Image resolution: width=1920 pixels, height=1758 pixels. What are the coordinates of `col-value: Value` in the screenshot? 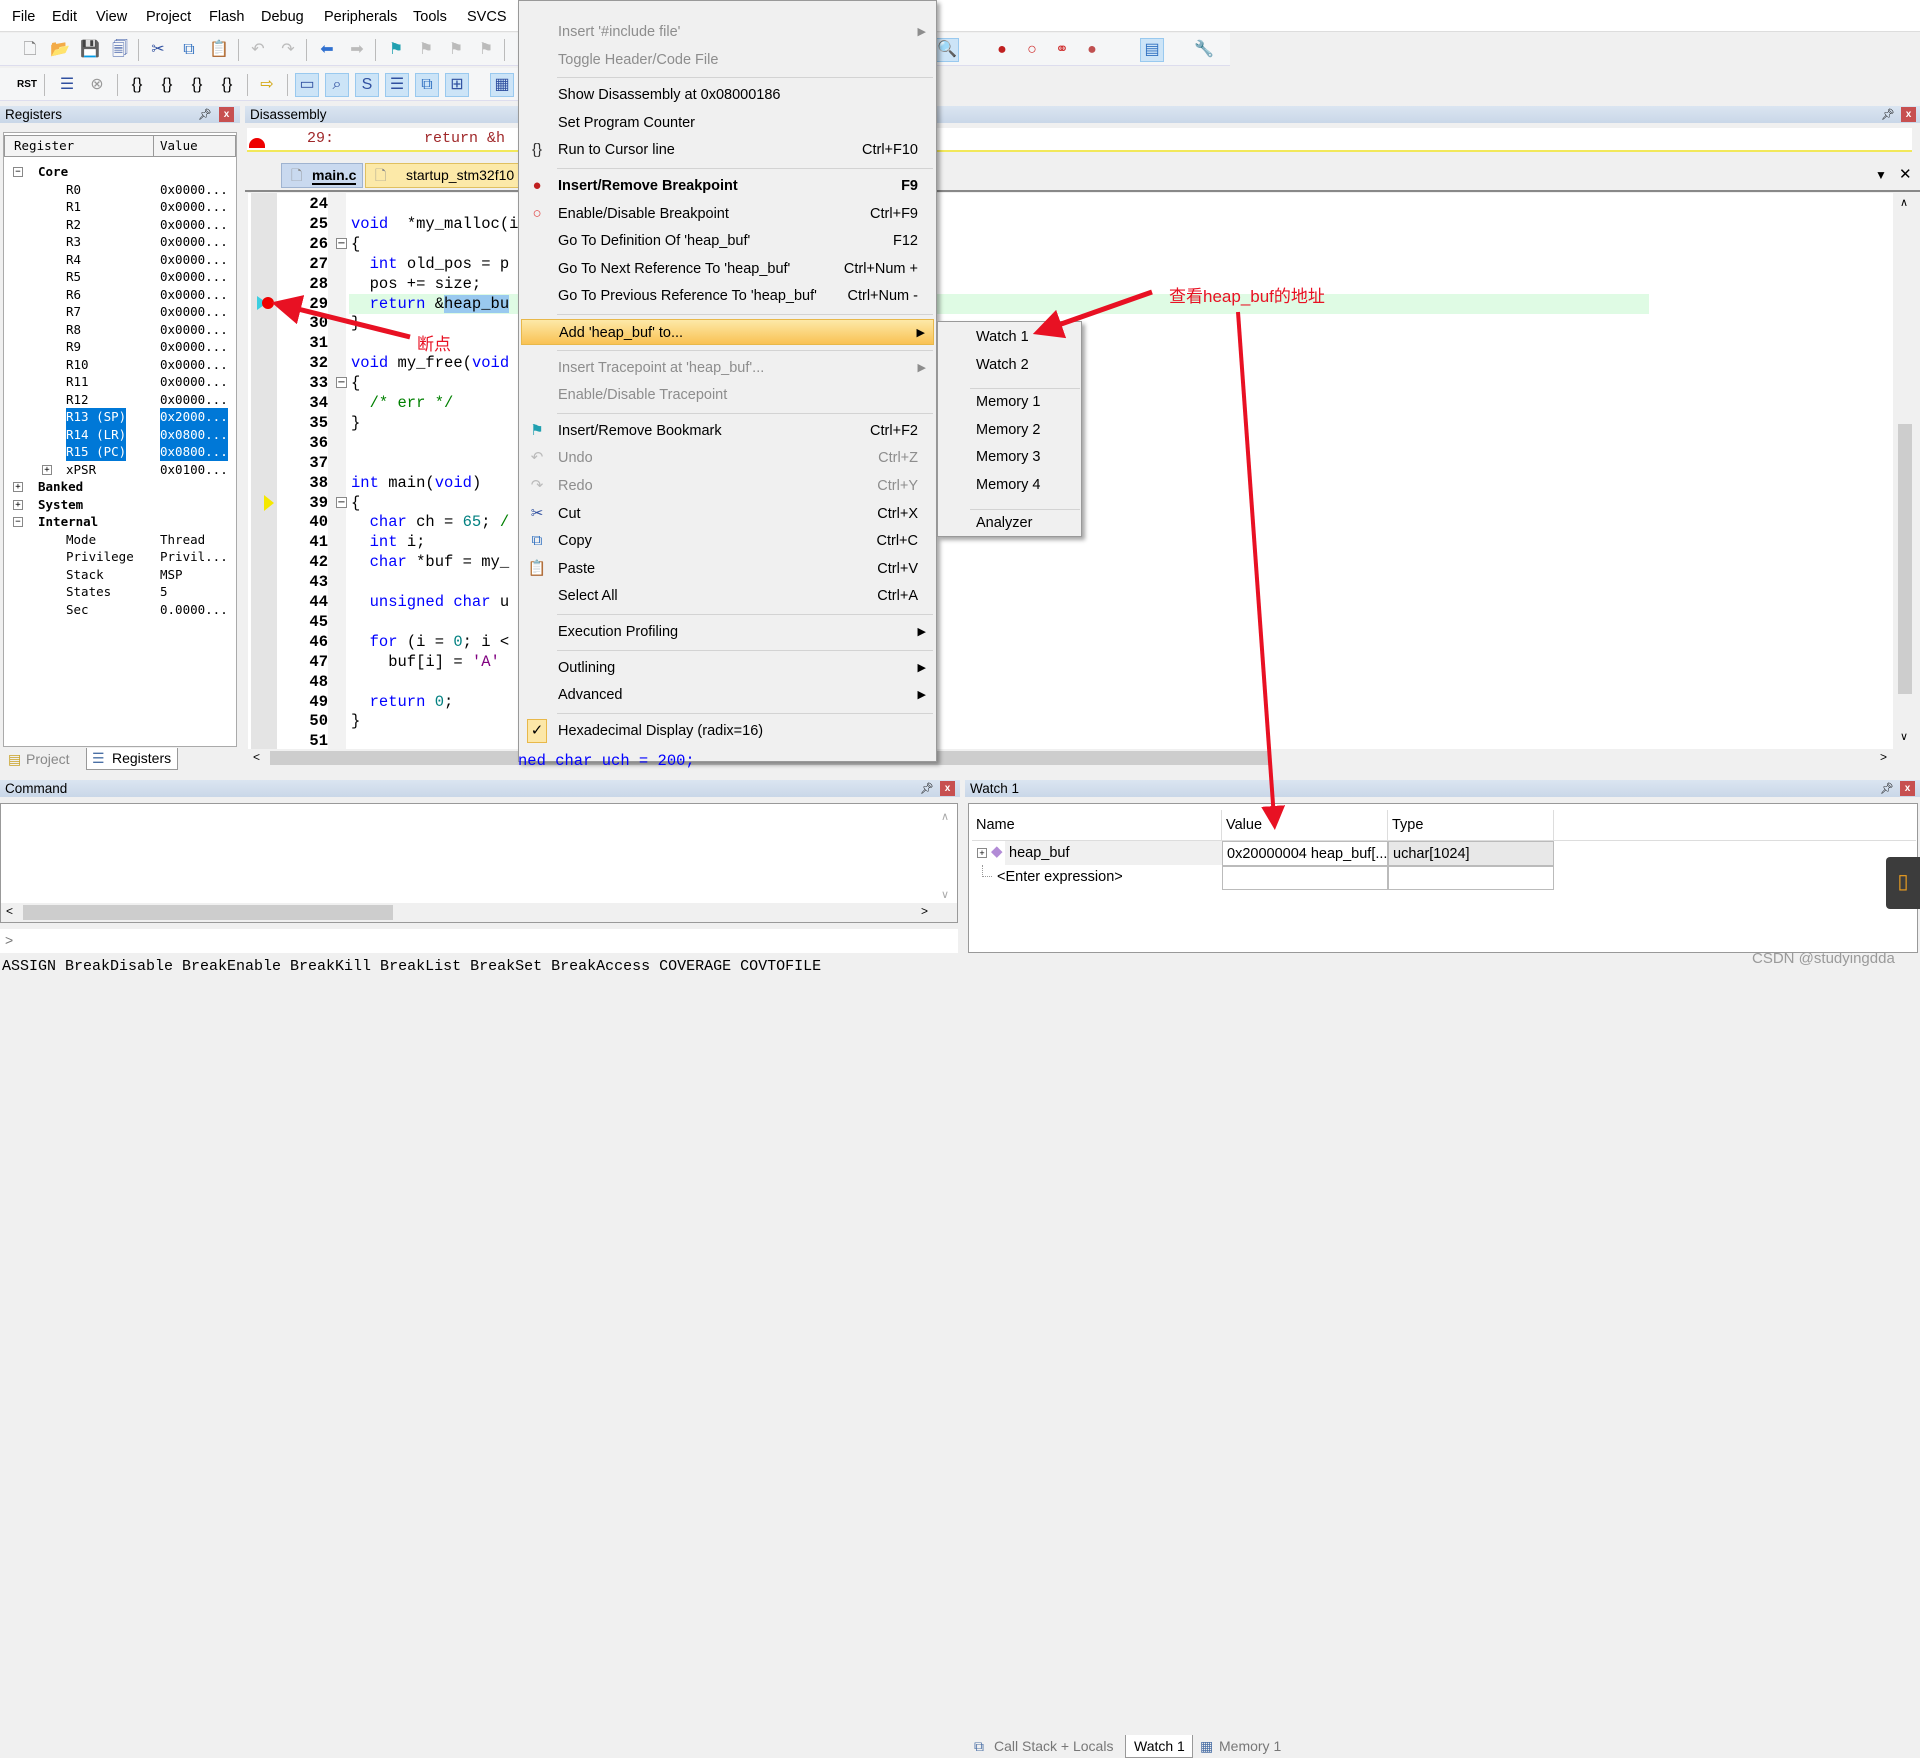 It's located at (175, 146).